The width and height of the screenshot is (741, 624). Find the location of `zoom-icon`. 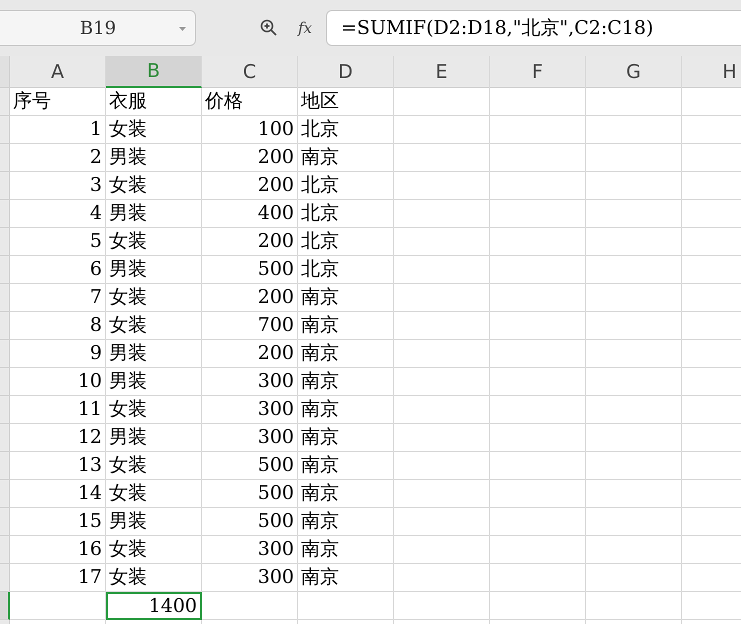

zoom-icon is located at coordinates (269, 28).